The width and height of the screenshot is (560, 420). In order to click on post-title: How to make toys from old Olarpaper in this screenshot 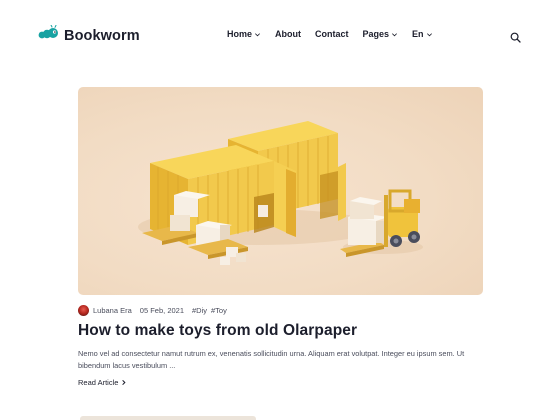, I will do `click(288, 331)`.